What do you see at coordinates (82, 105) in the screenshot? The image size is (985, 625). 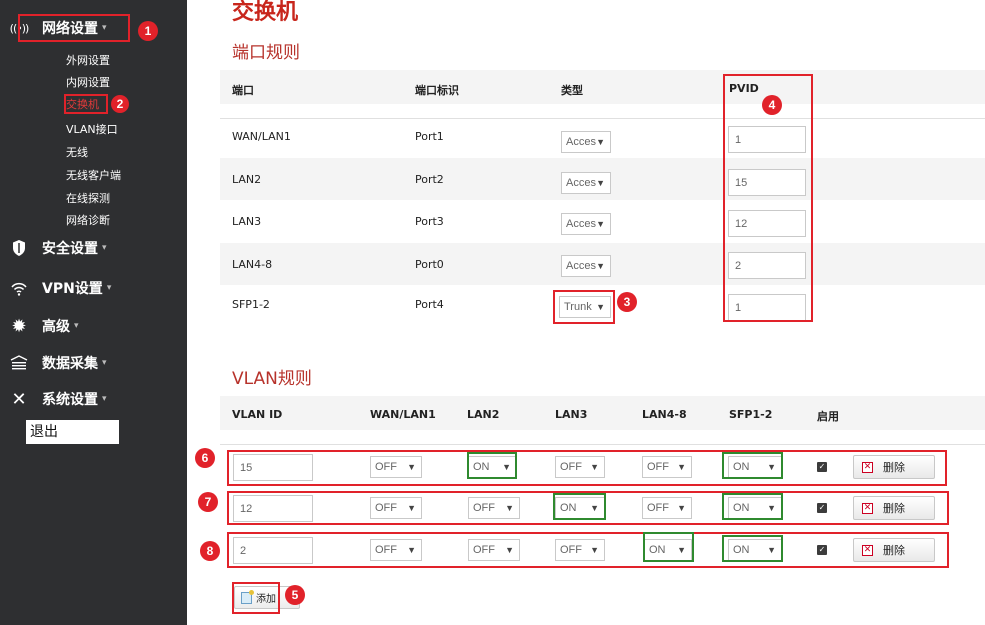 I see `sidebar-item-switch: 交换机` at bounding box center [82, 105].